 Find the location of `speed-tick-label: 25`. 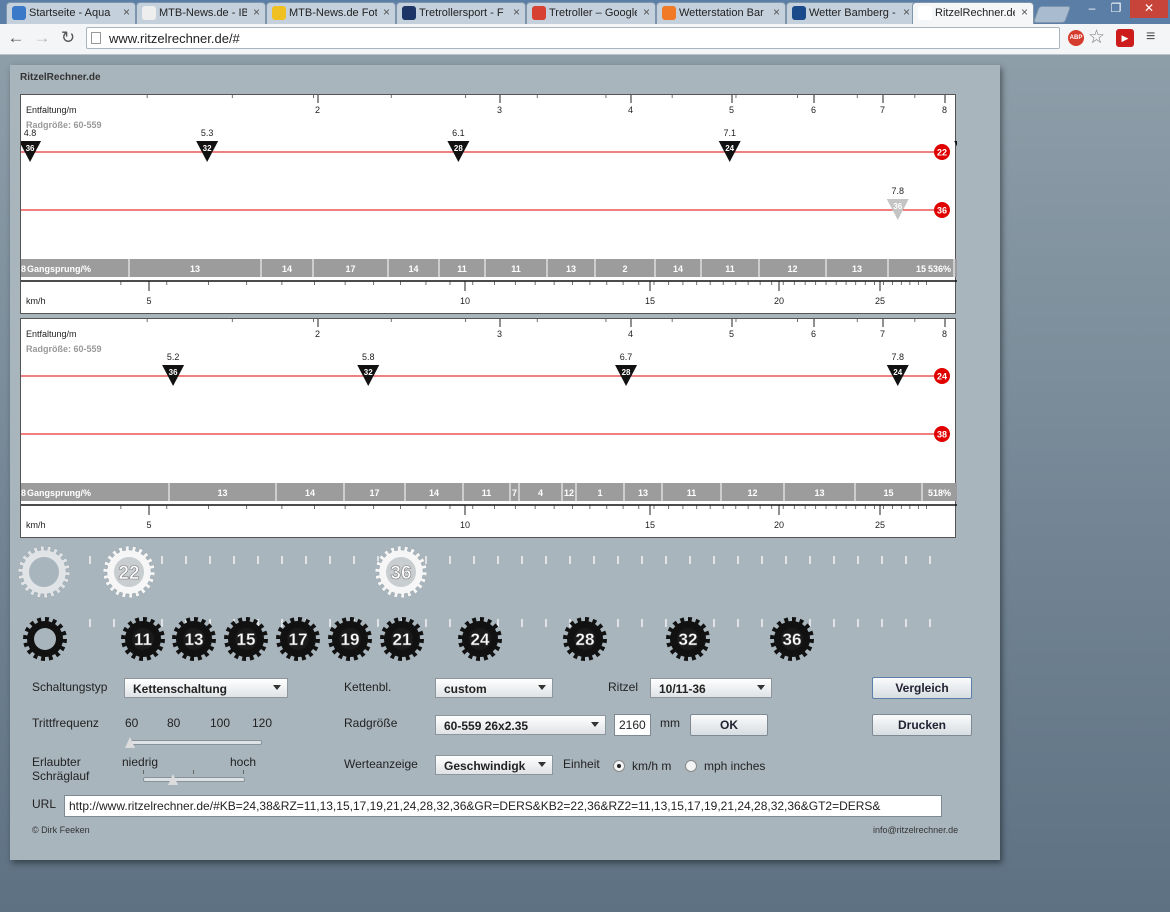

speed-tick-label: 25 is located at coordinates (880, 301).